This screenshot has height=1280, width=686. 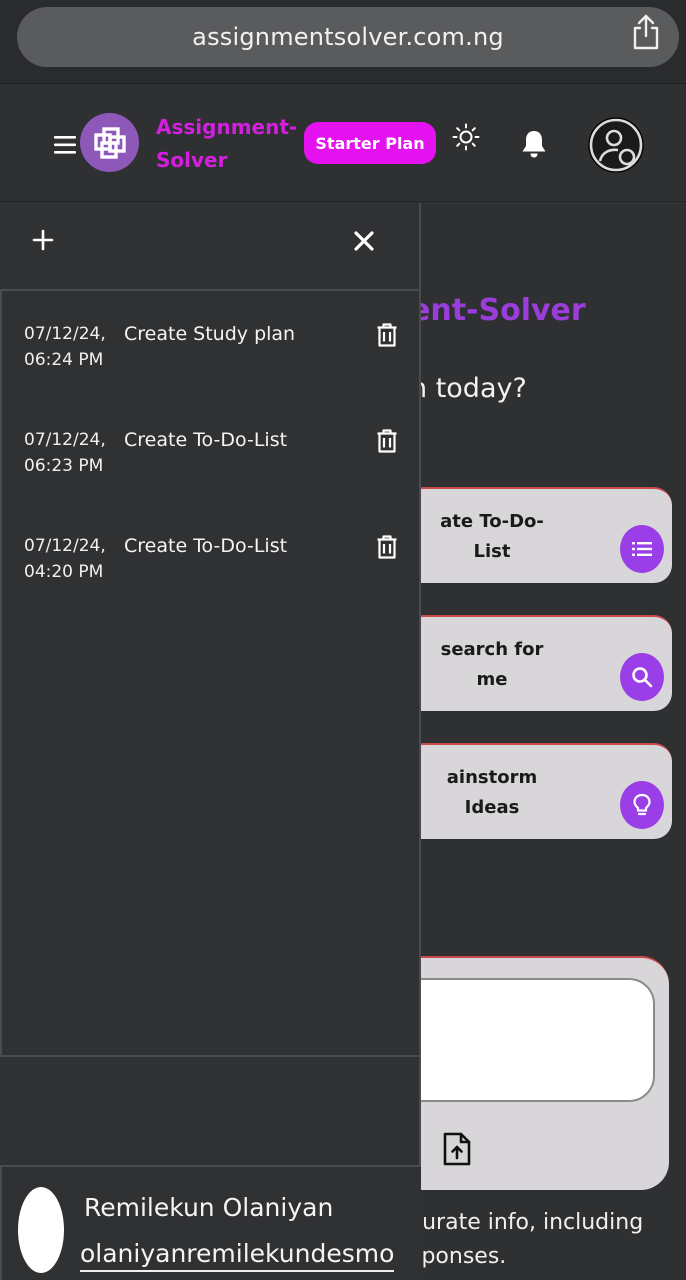 I want to click on starter-plan-button: Starter Plan, so click(x=370, y=143).